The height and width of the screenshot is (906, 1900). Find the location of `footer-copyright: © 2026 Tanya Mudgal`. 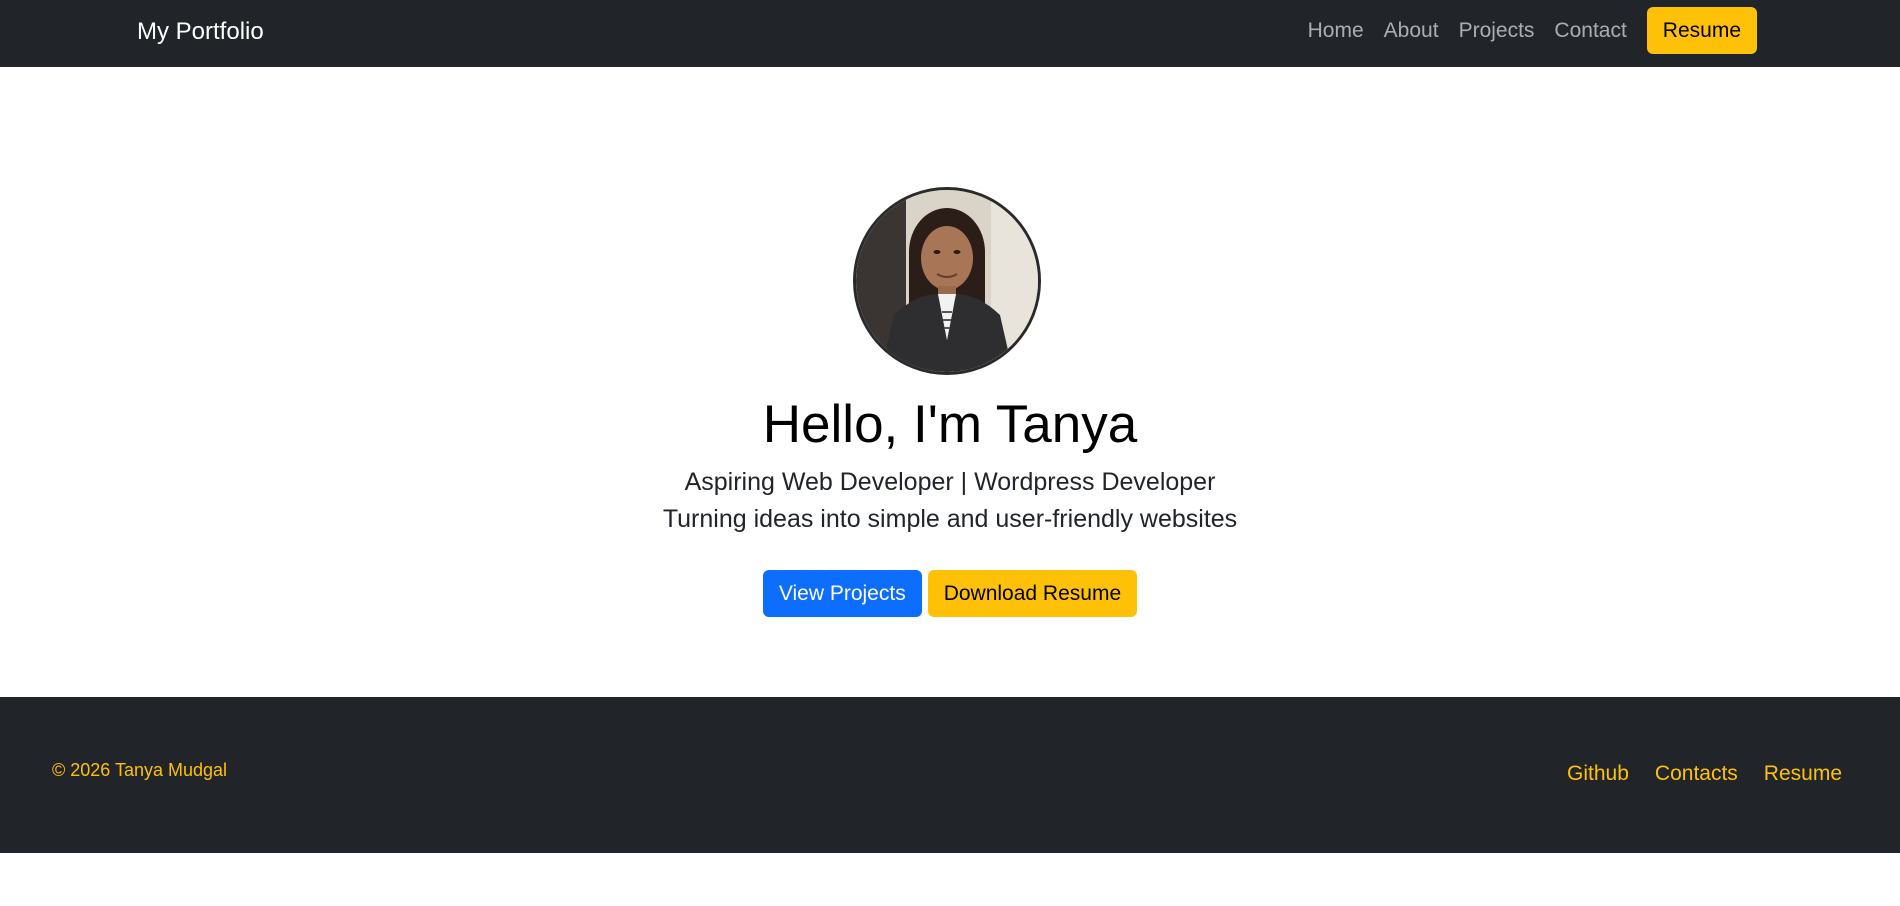

footer-copyright: © 2026 Tanya Mudgal is located at coordinates (140, 770).